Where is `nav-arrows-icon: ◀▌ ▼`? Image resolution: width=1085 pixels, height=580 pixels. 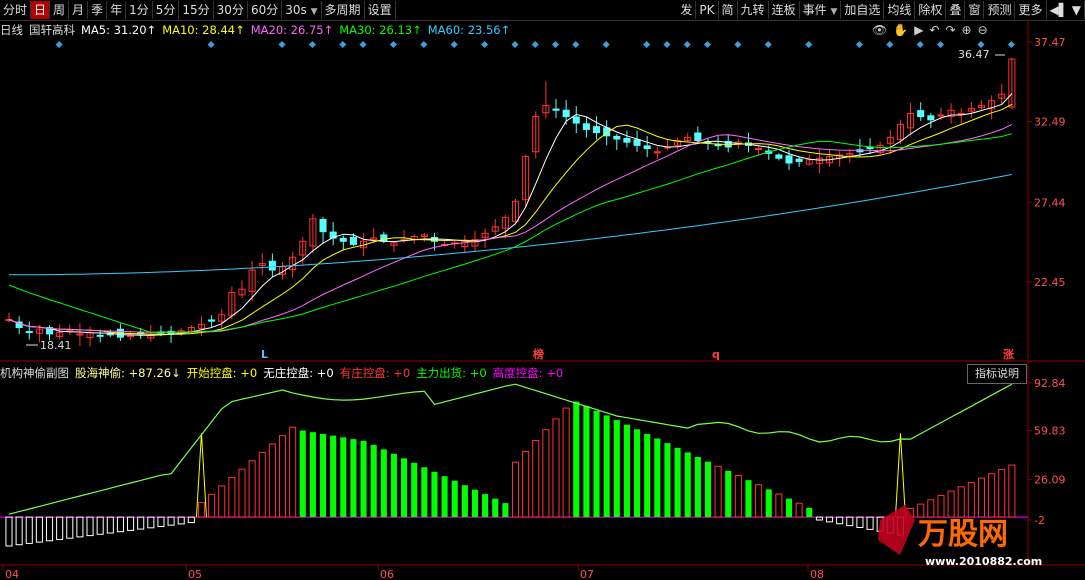
nav-arrows-icon: ◀▌ ▼ is located at coordinates (1066, 10).